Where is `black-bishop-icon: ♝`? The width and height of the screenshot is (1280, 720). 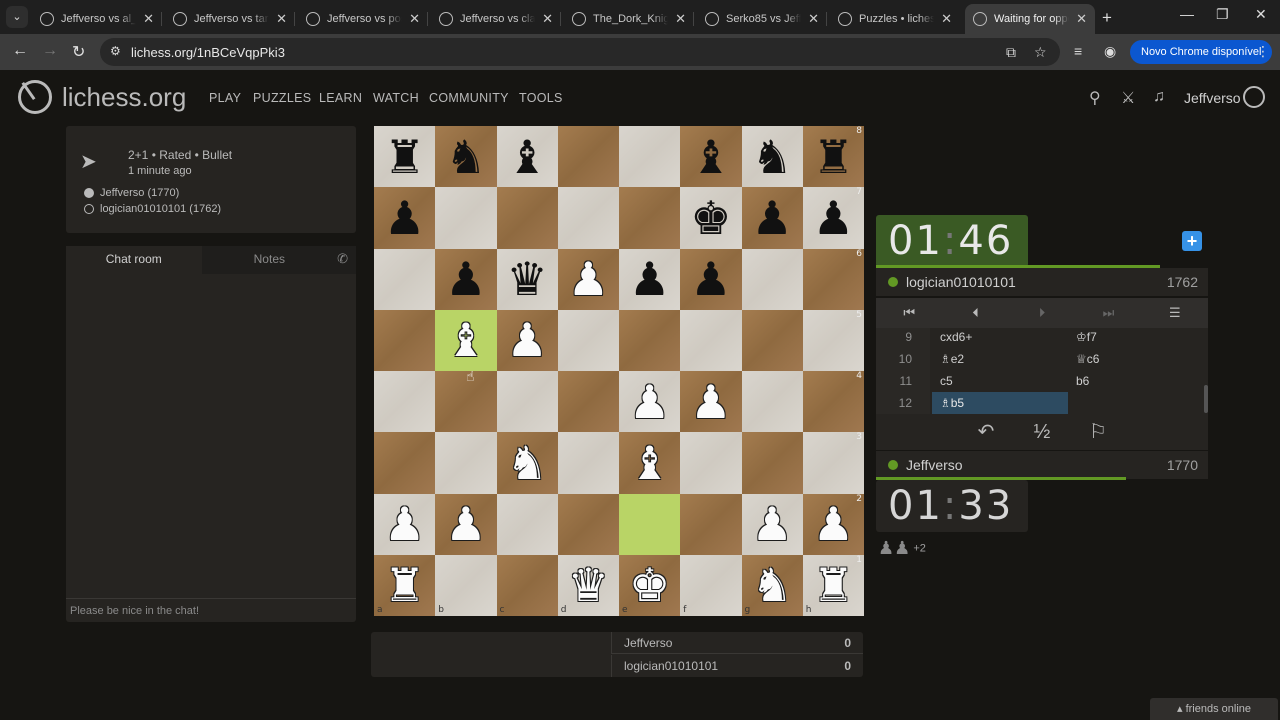
black-bishop-icon: ♝ is located at coordinates (527, 157).